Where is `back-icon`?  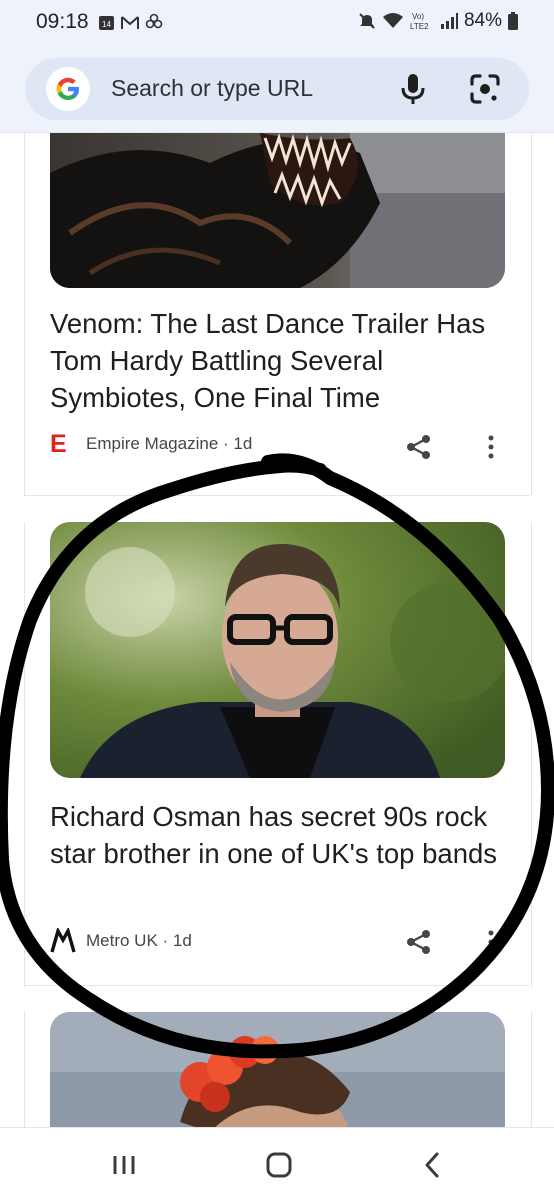 back-icon is located at coordinates (433, 1165).